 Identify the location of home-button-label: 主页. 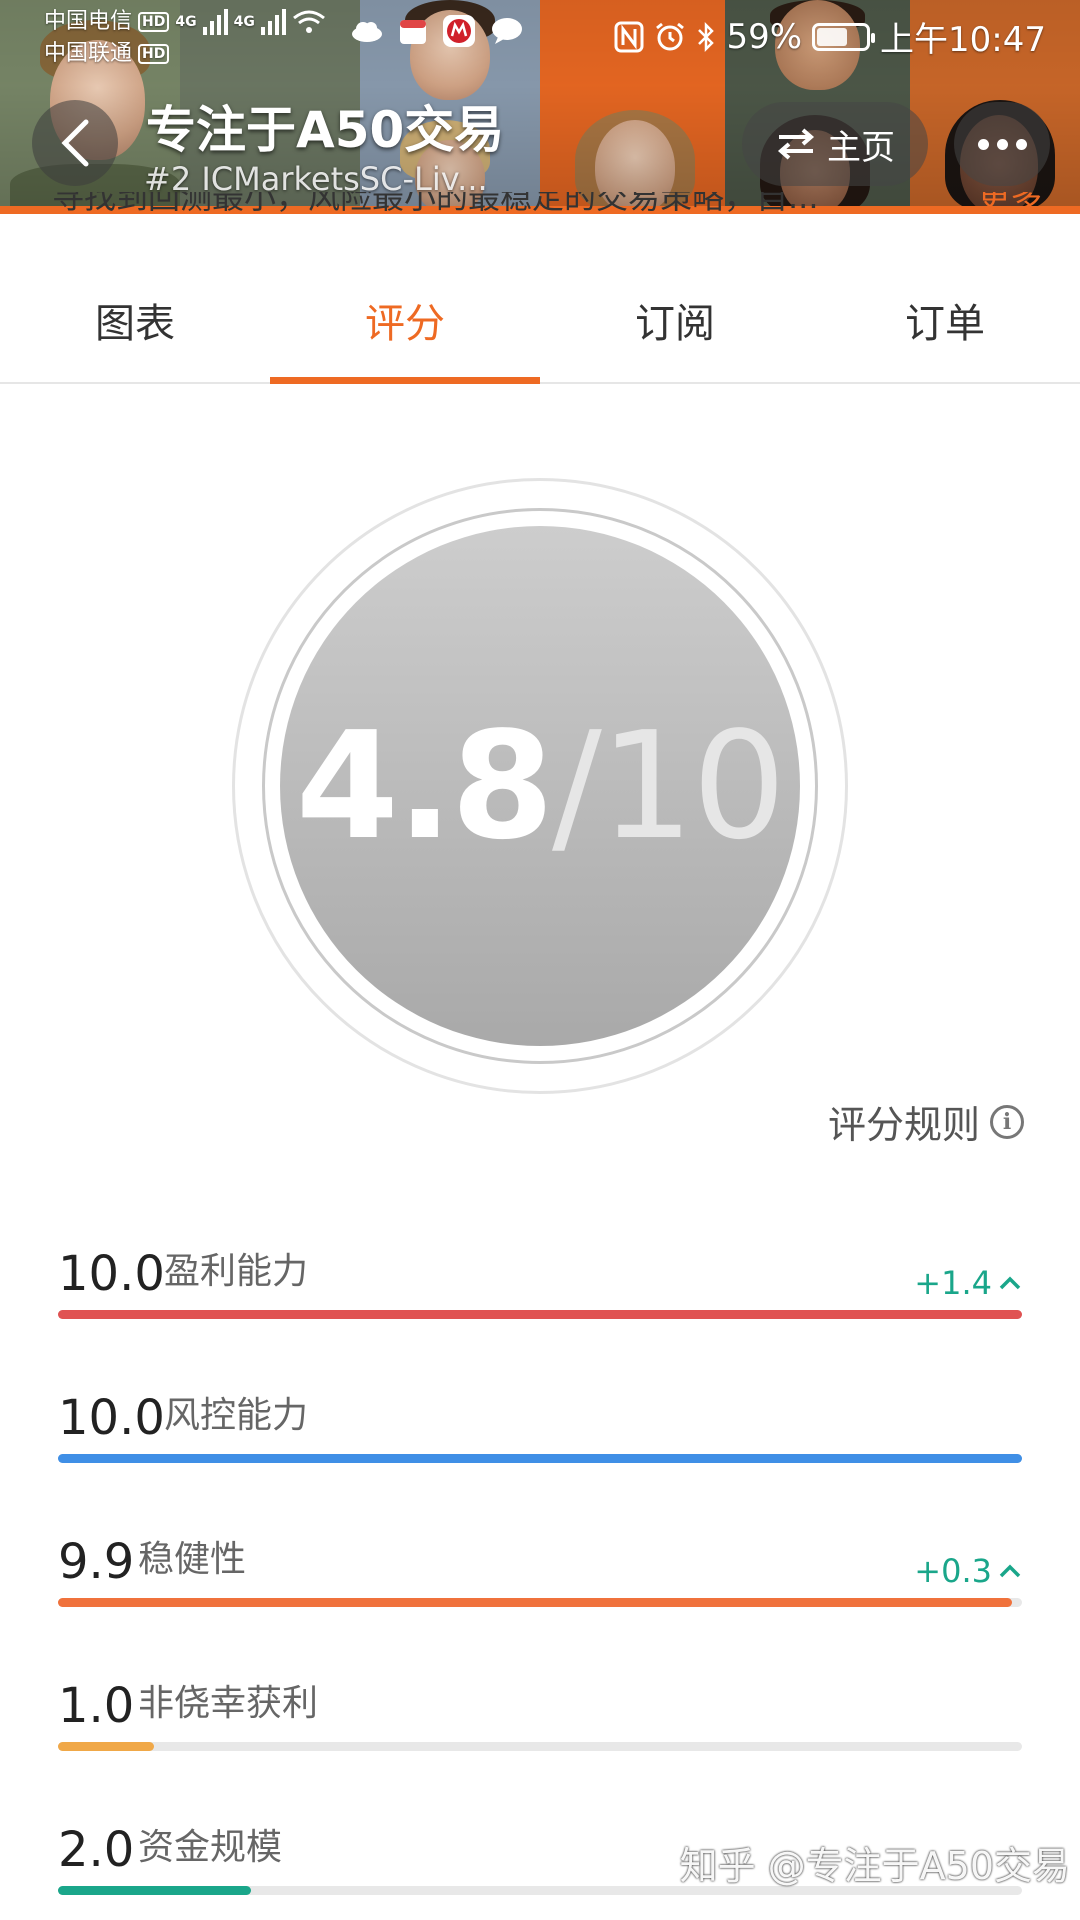
(861, 147).